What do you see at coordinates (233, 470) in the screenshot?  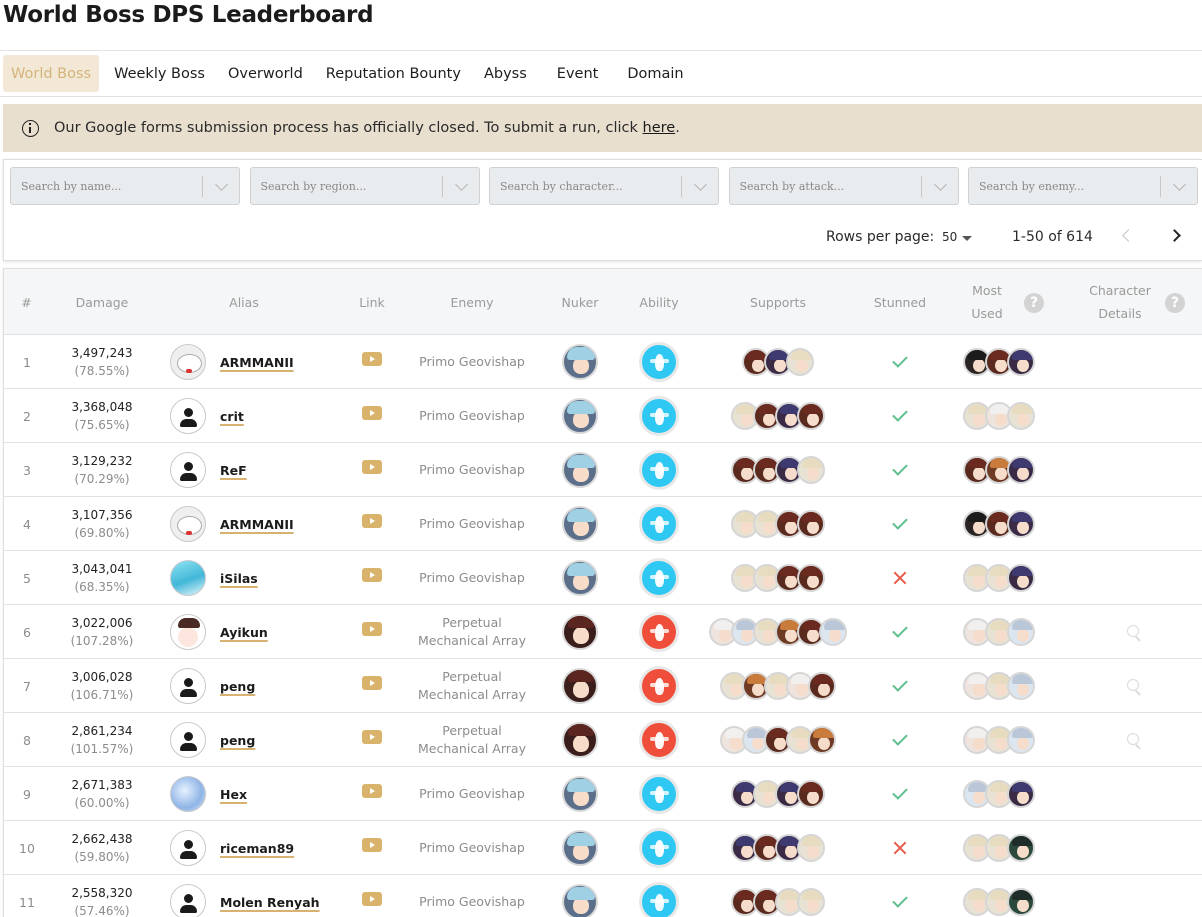 I see `alias-link: ReF` at bounding box center [233, 470].